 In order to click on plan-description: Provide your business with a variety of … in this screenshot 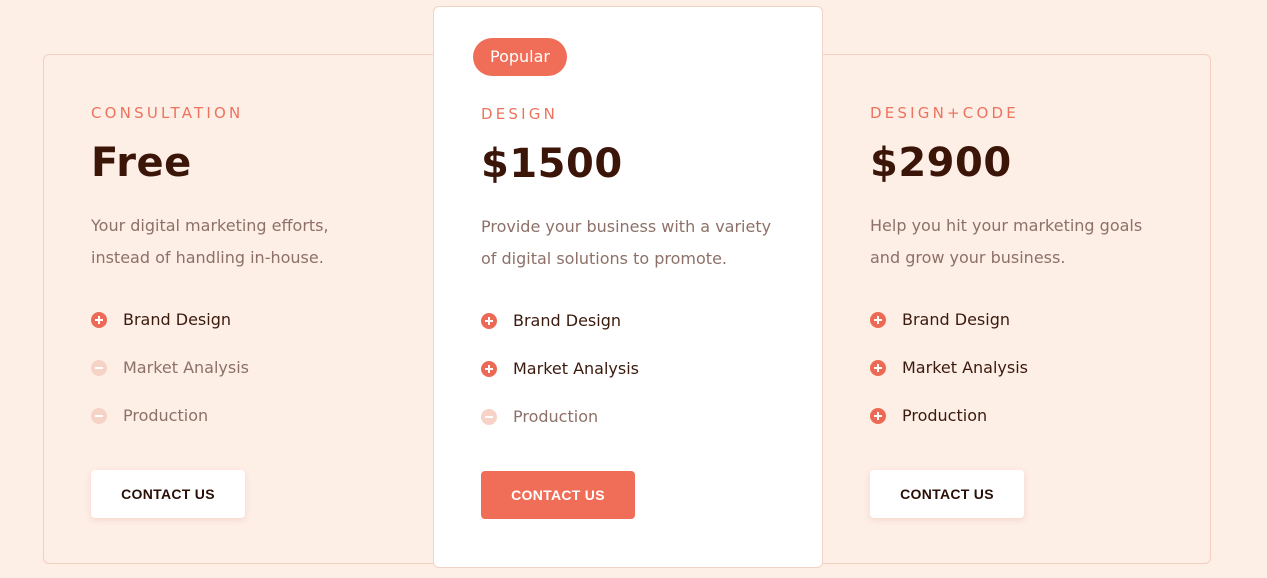, I will do `click(626, 242)`.